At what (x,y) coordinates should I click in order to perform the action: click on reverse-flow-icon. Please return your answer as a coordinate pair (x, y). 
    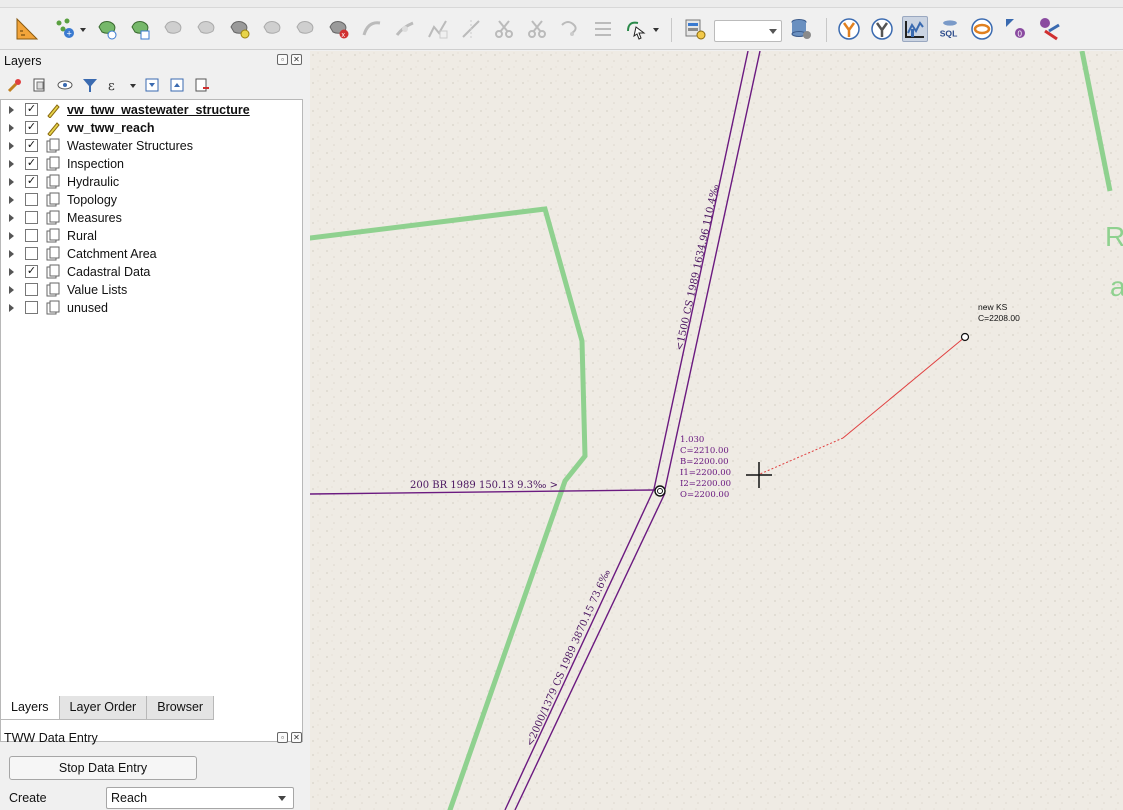
    Looking at the image, I should click on (1049, 29).